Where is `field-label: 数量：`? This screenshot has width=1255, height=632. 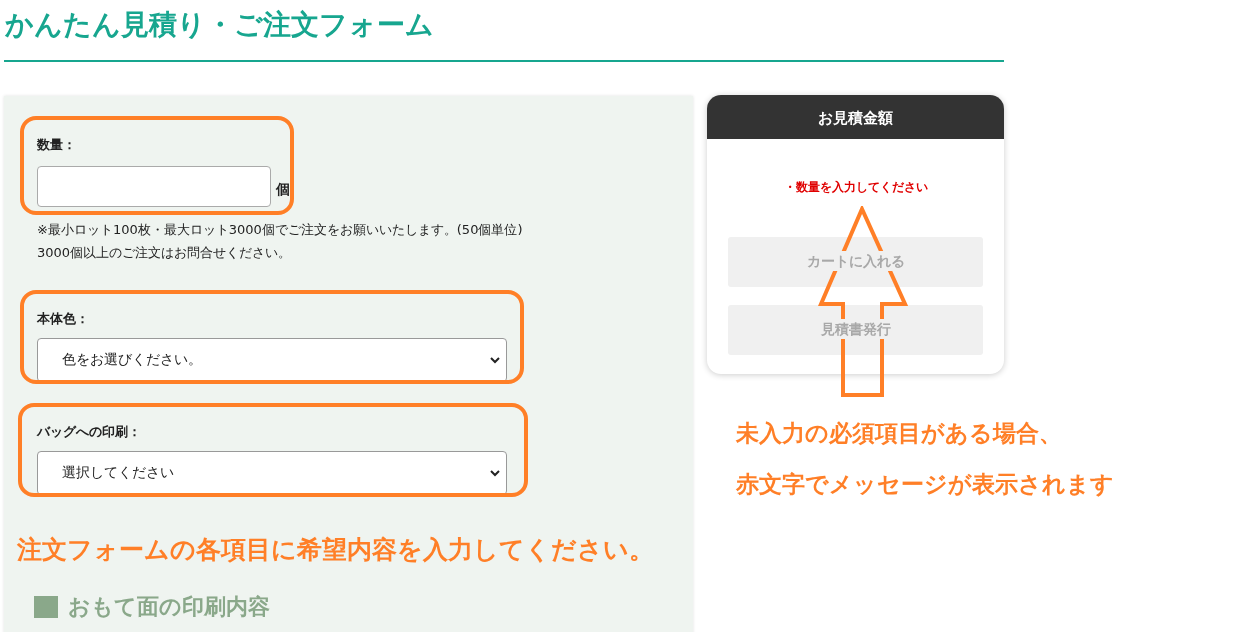
field-label: 数量： is located at coordinates (56, 145).